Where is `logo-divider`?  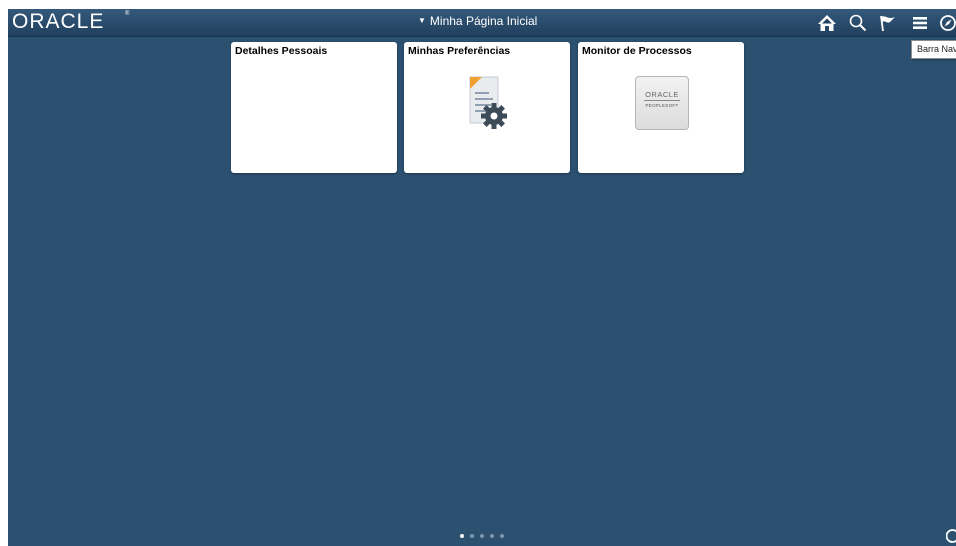
logo-divider is located at coordinates (662, 100).